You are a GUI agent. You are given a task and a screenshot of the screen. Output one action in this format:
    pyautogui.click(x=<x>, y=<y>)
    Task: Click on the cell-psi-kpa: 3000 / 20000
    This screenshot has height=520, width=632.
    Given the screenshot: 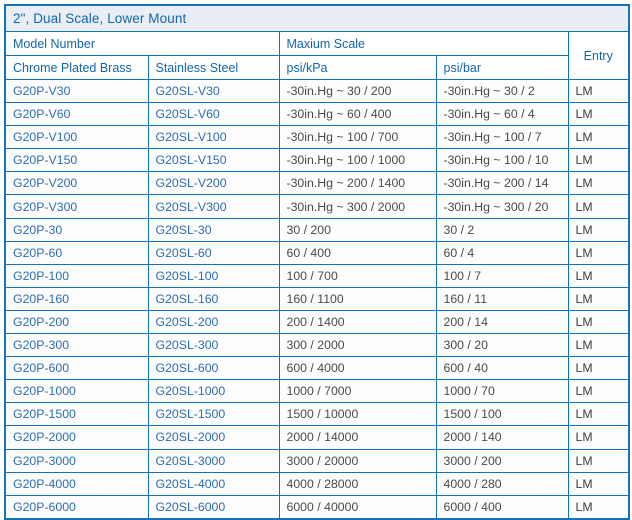 What is the action you would take?
    pyautogui.click(x=357, y=460)
    